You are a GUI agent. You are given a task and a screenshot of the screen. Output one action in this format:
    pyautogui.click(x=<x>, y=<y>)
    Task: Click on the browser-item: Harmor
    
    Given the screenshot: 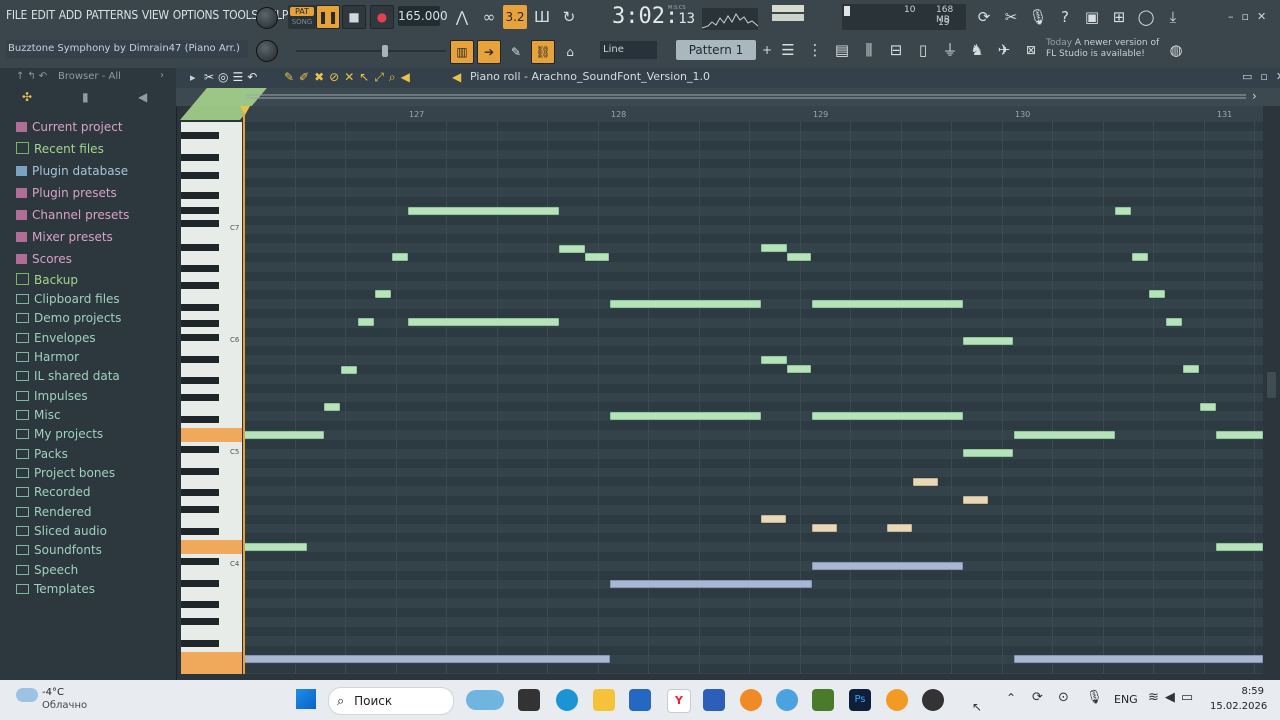 What is the action you would take?
    pyautogui.click(x=47, y=357)
    